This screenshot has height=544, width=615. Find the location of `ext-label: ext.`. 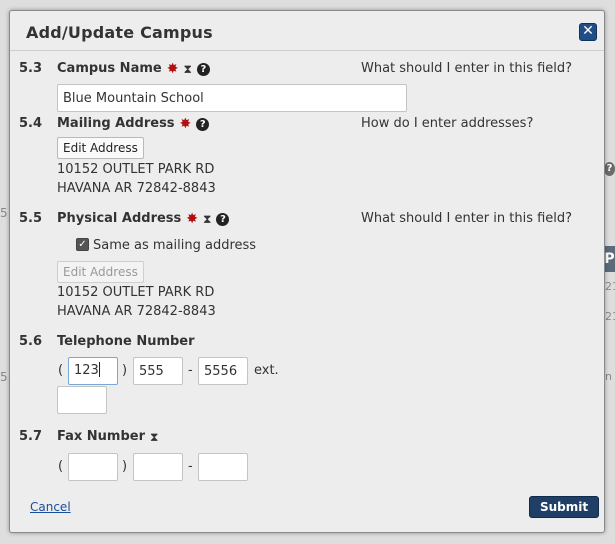

ext-label: ext. is located at coordinates (266, 370).